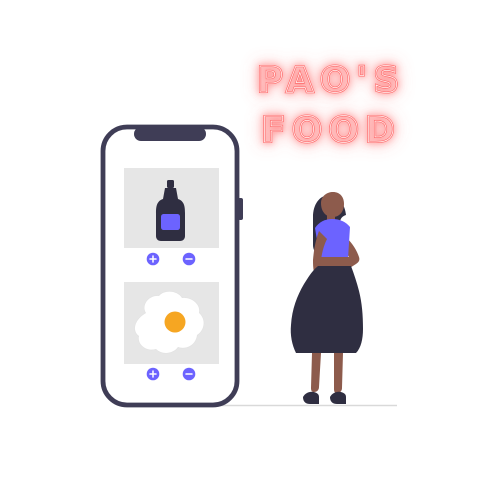  Describe the element at coordinates (320, 256) in the screenshot. I see `front-arm` at that location.